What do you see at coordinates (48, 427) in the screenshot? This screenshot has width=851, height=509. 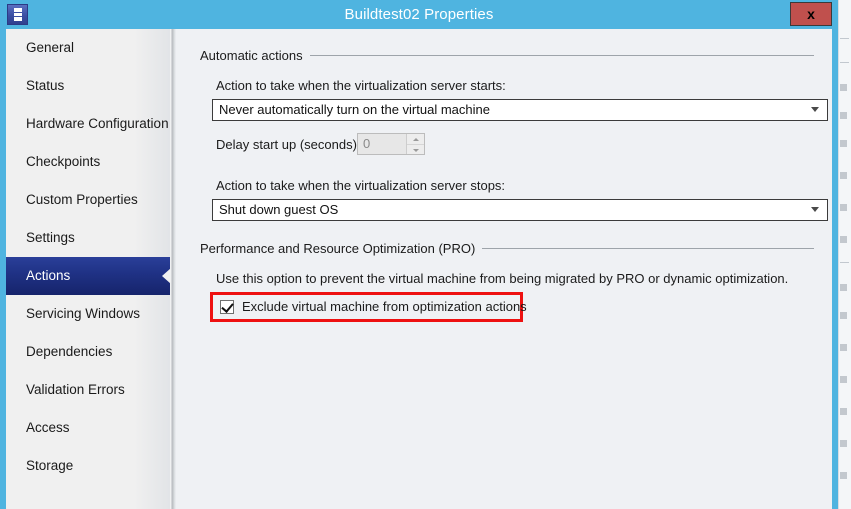 I see `sidebar-item-label: Access` at bounding box center [48, 427].